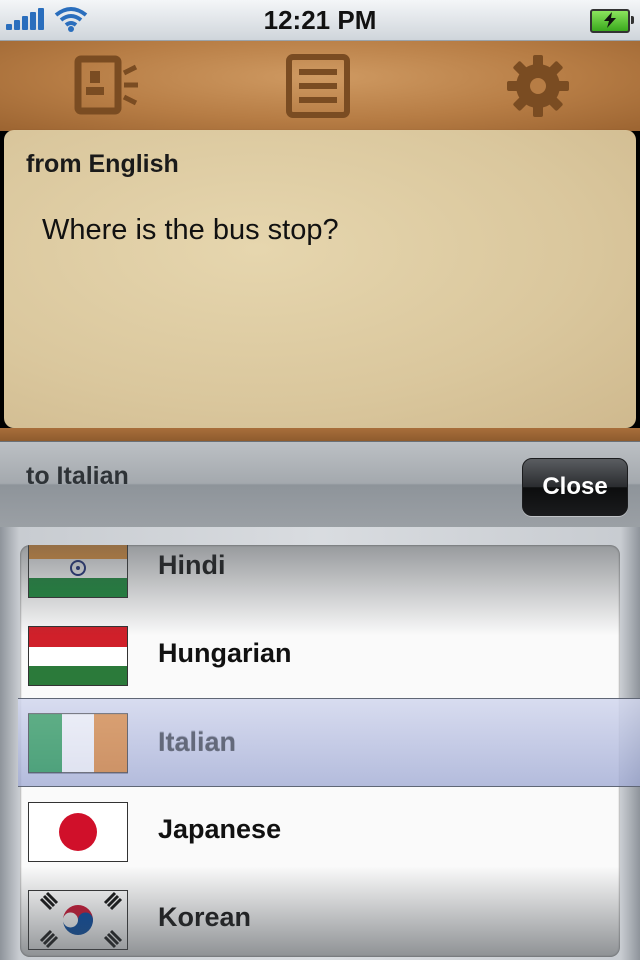  Describe the element at coordinates (329, 742) in the screenshot. I see `picker-selection-indicator: Italian` at that location.